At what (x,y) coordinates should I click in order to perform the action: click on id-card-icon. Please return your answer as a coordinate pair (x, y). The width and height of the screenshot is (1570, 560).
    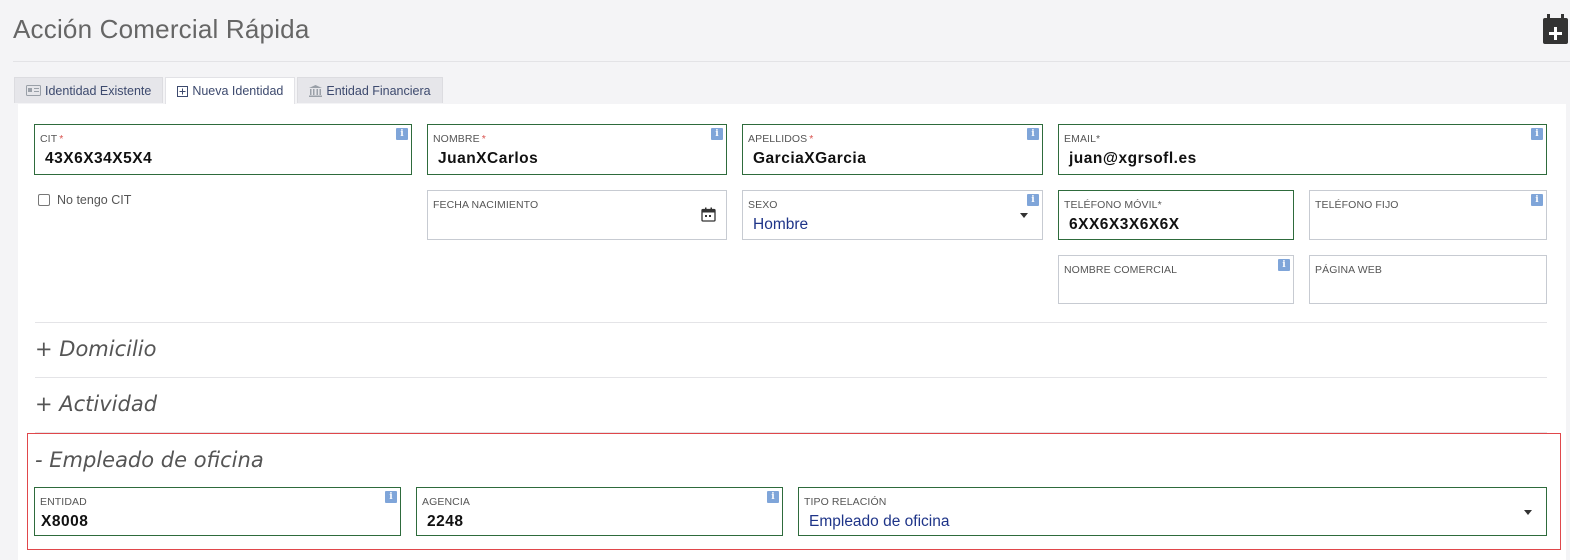
    Looking at the image, I should click on (33, 90).